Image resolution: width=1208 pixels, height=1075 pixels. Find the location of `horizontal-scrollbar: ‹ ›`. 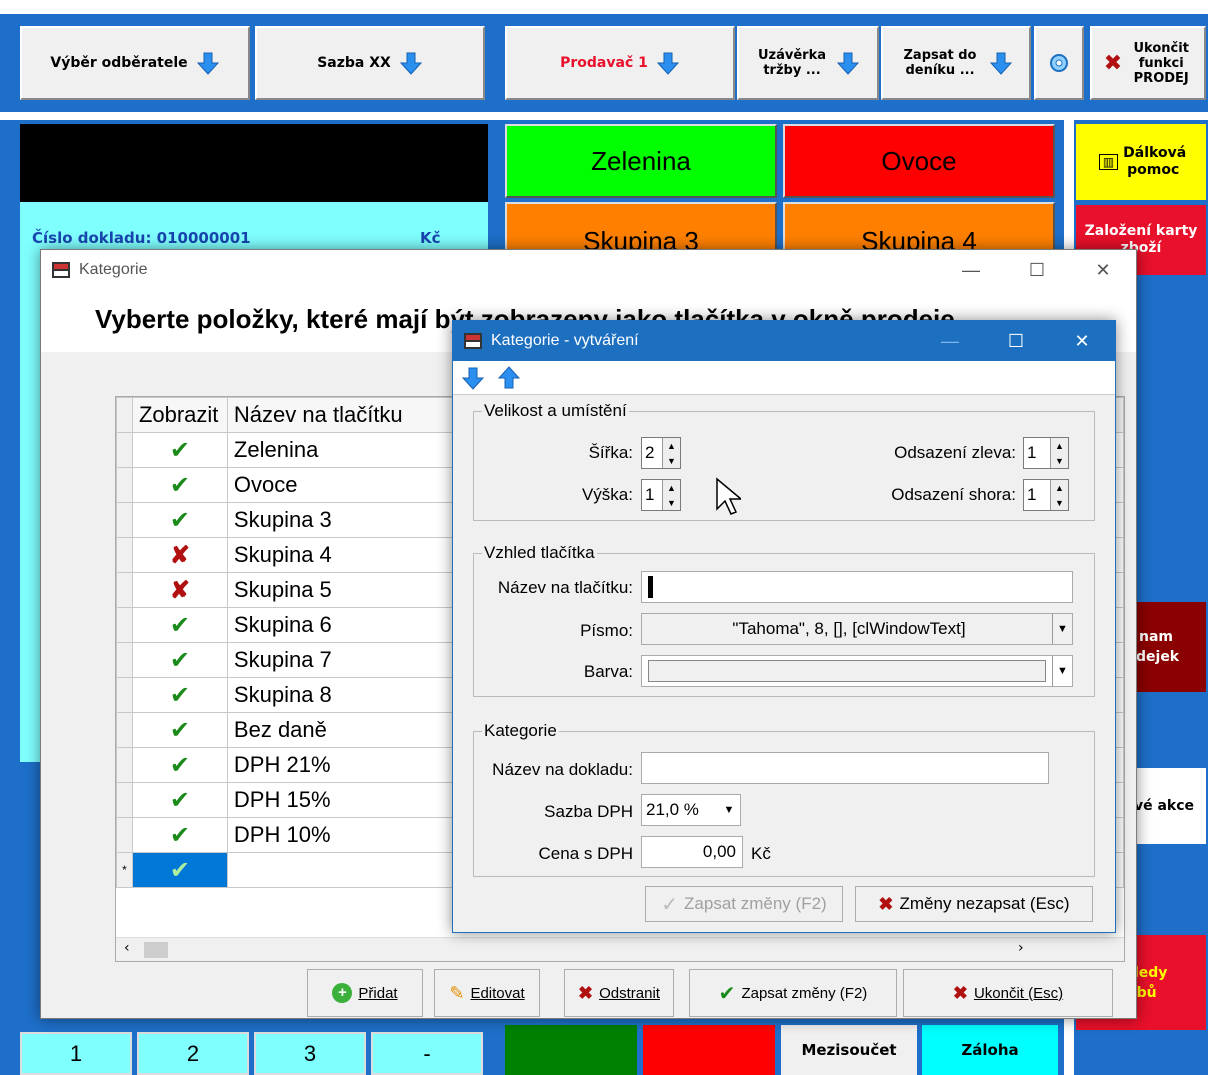

horizontal-scrollbar: ‹ › is located at coordinates (620, 949).